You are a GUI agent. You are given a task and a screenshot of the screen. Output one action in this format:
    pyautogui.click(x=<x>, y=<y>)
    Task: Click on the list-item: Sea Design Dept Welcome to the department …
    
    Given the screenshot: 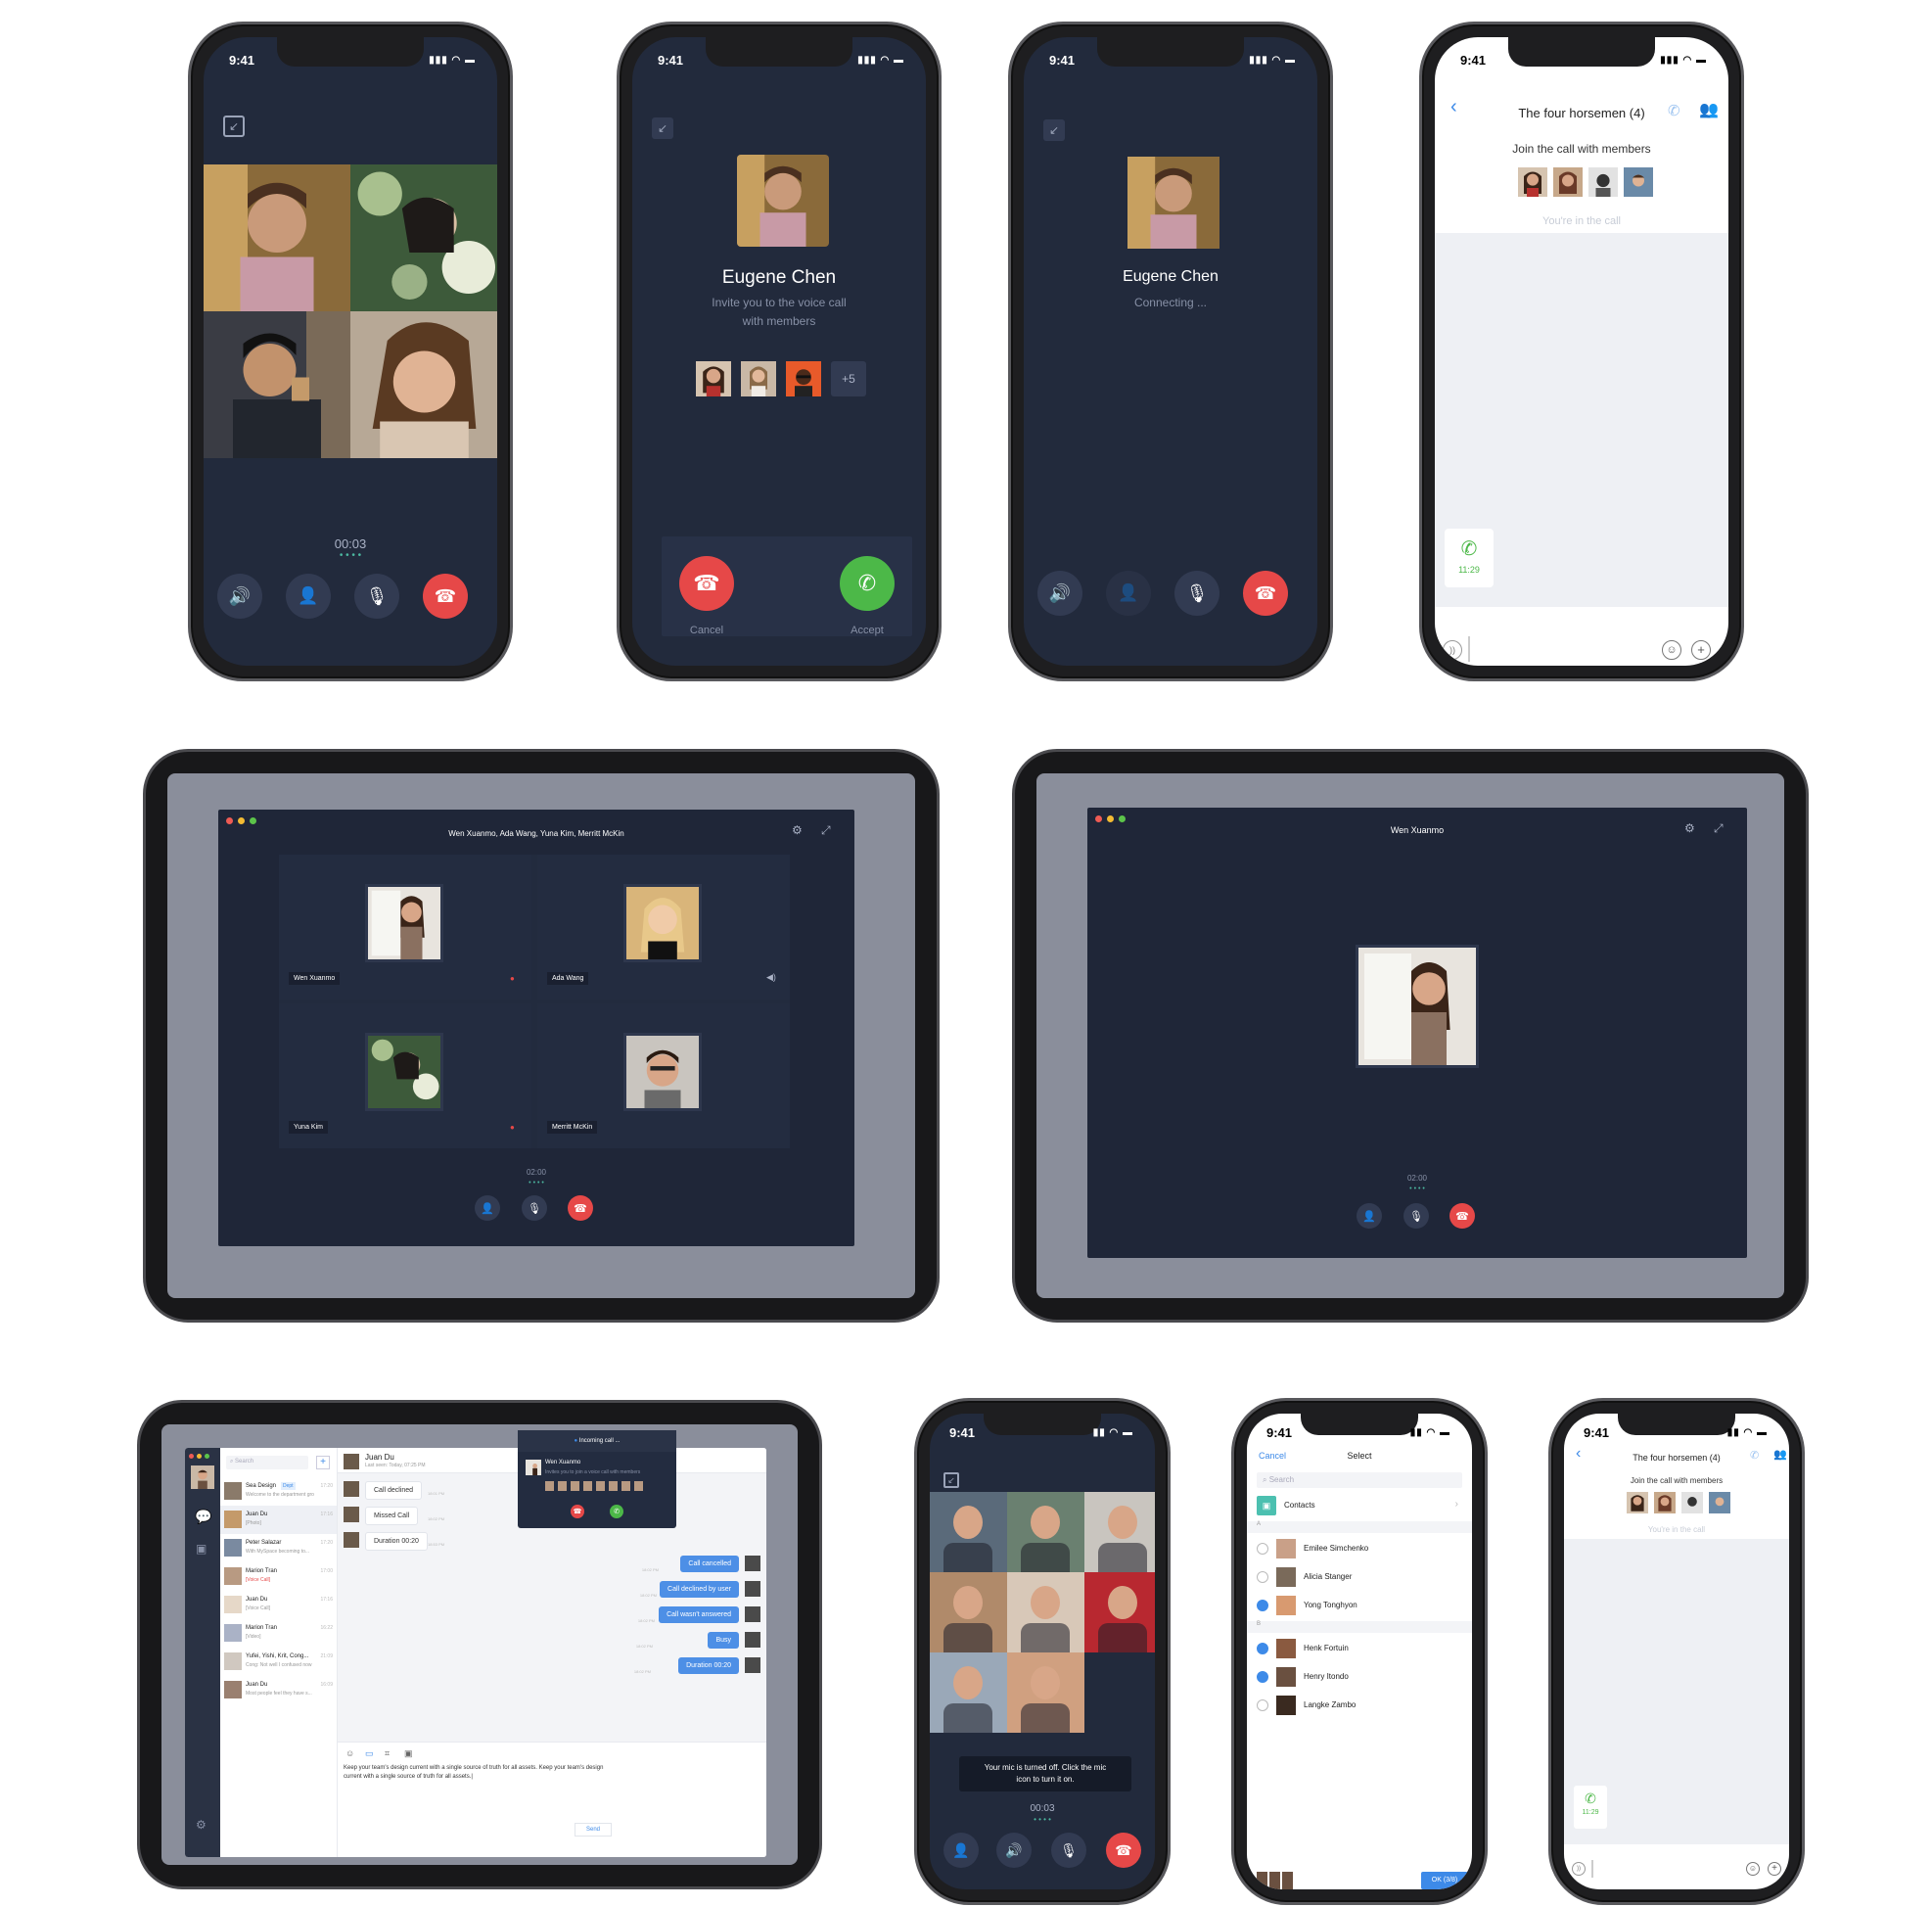 What is the action you would take?
    pyautogui.click(x=279, y=1491)
    